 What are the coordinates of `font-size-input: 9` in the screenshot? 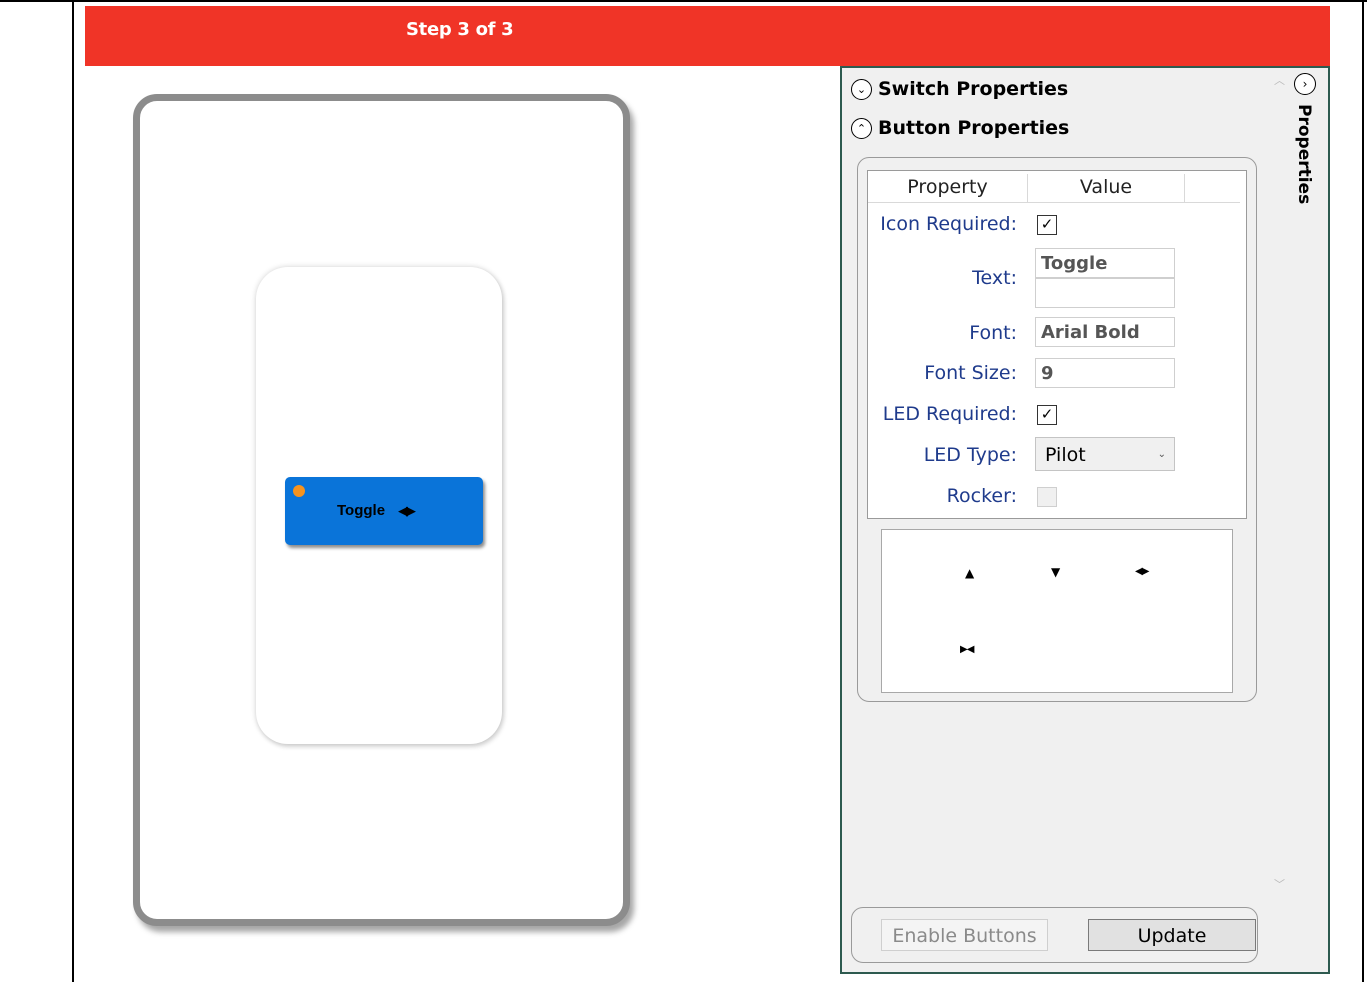 It's located at (1105, 373).